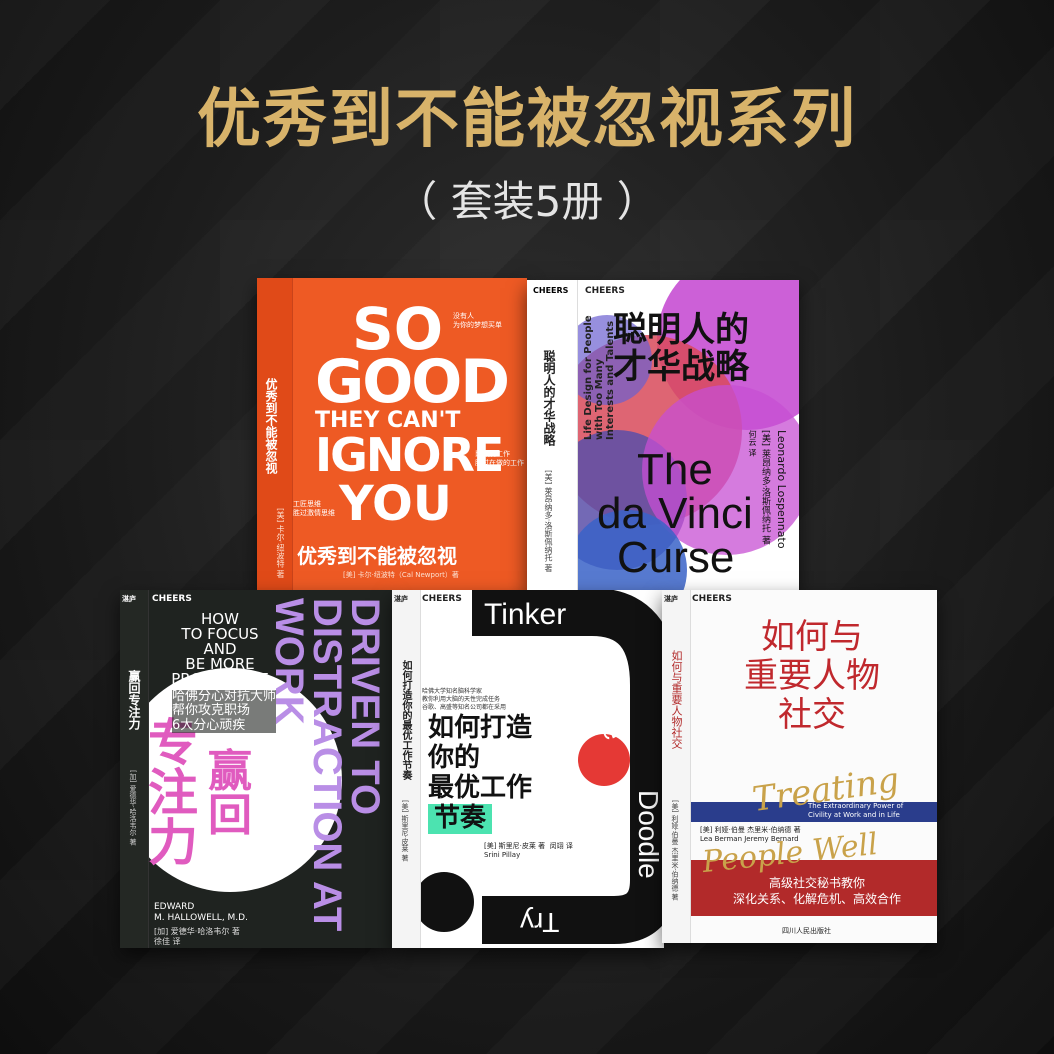 This screenshot has width=1054, height=1054. What do you see at coordinates (525, 614) in the screenshot?
I see `word-tinker: Tinker` at bounding box center [525, 614].